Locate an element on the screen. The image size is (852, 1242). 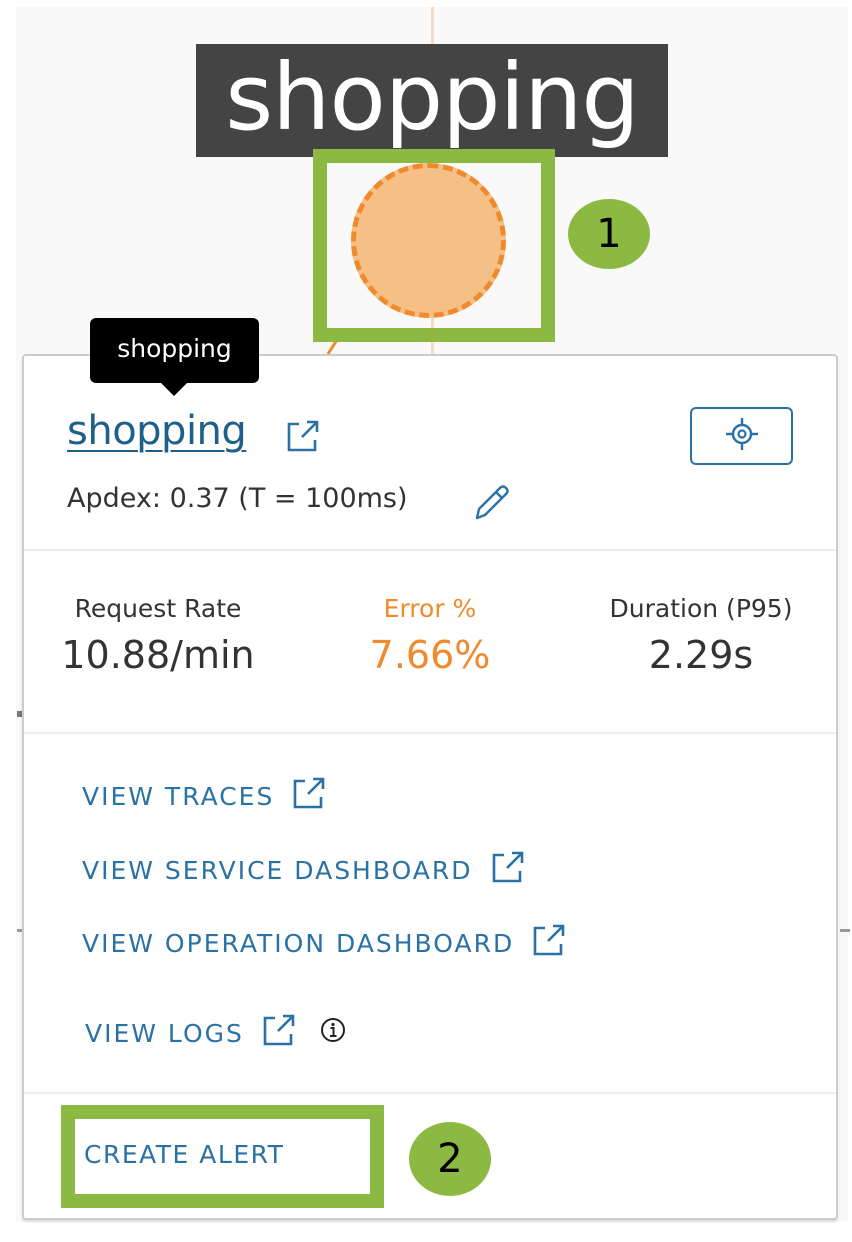
view-operation-dashboard-link: VIEW OPERATION DASHBOARD is located at coordinates (324, 943).